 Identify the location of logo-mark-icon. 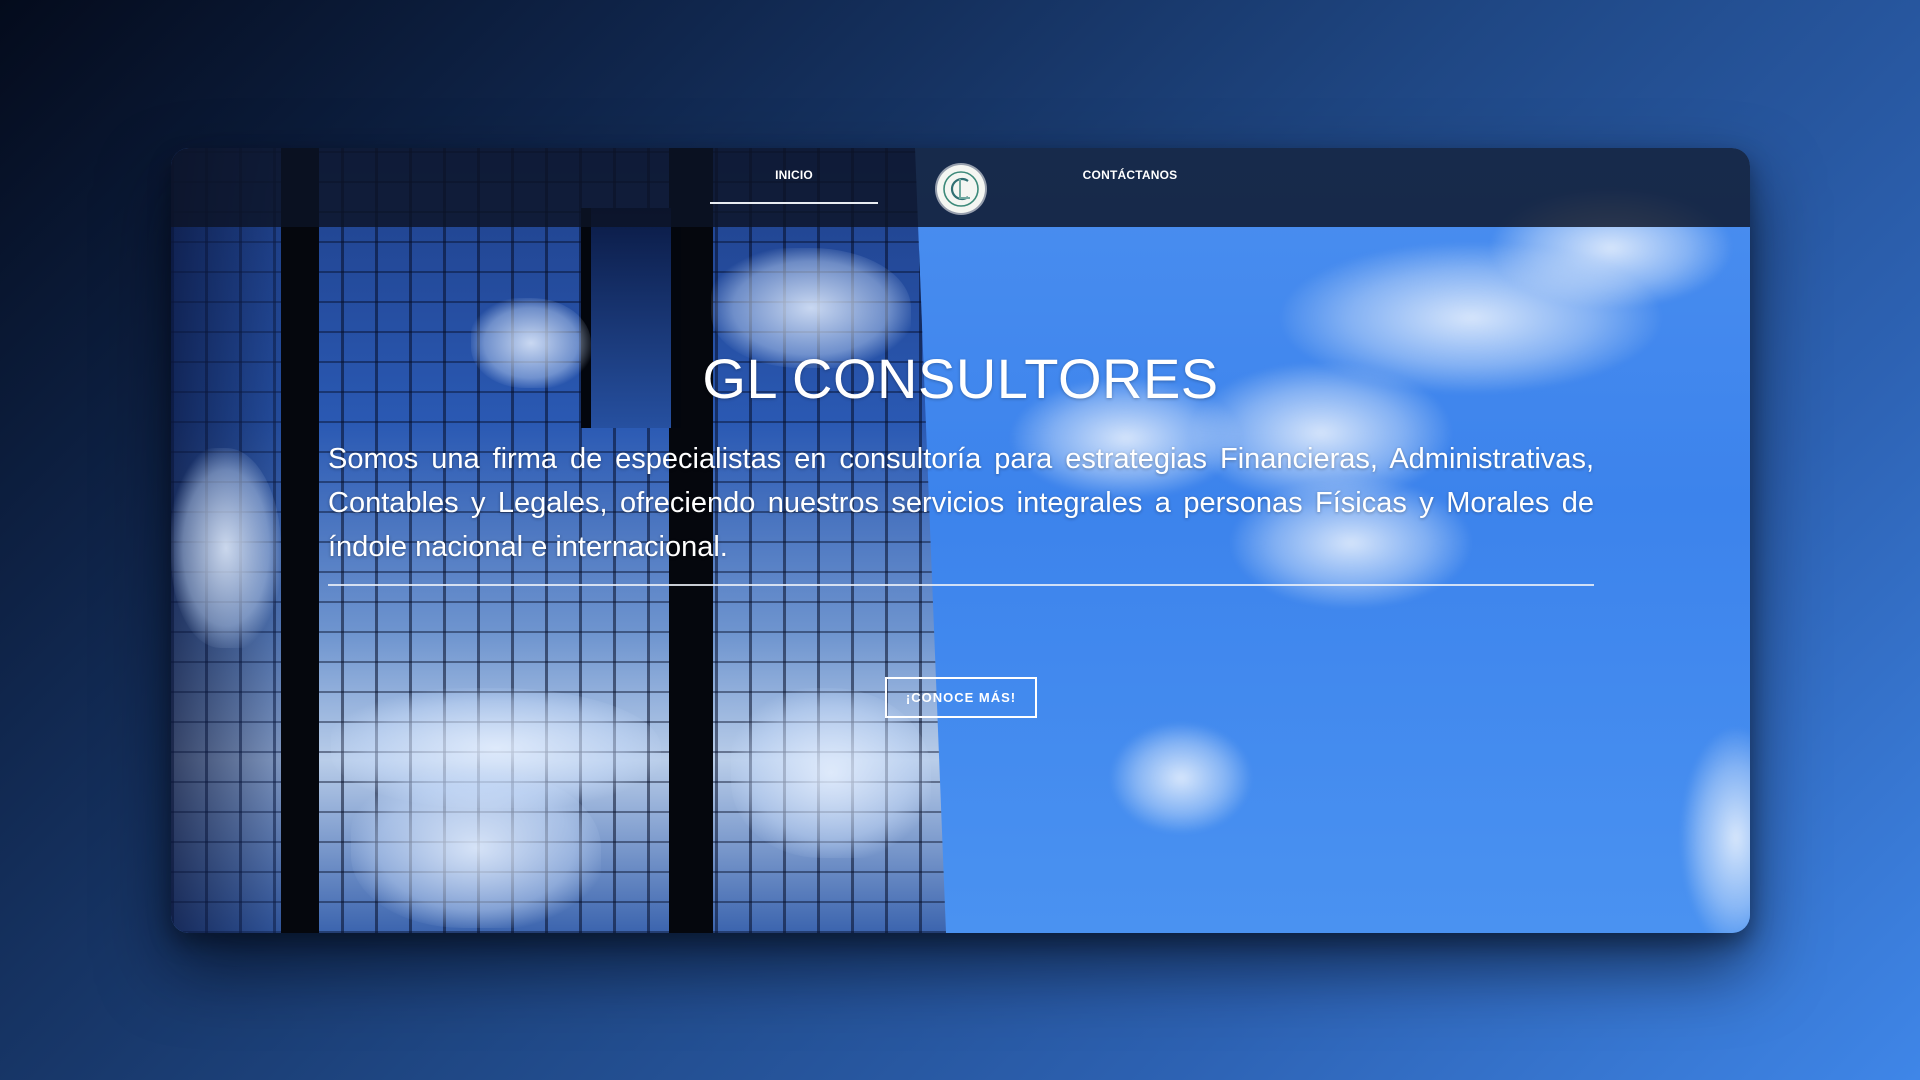
(961, 189).